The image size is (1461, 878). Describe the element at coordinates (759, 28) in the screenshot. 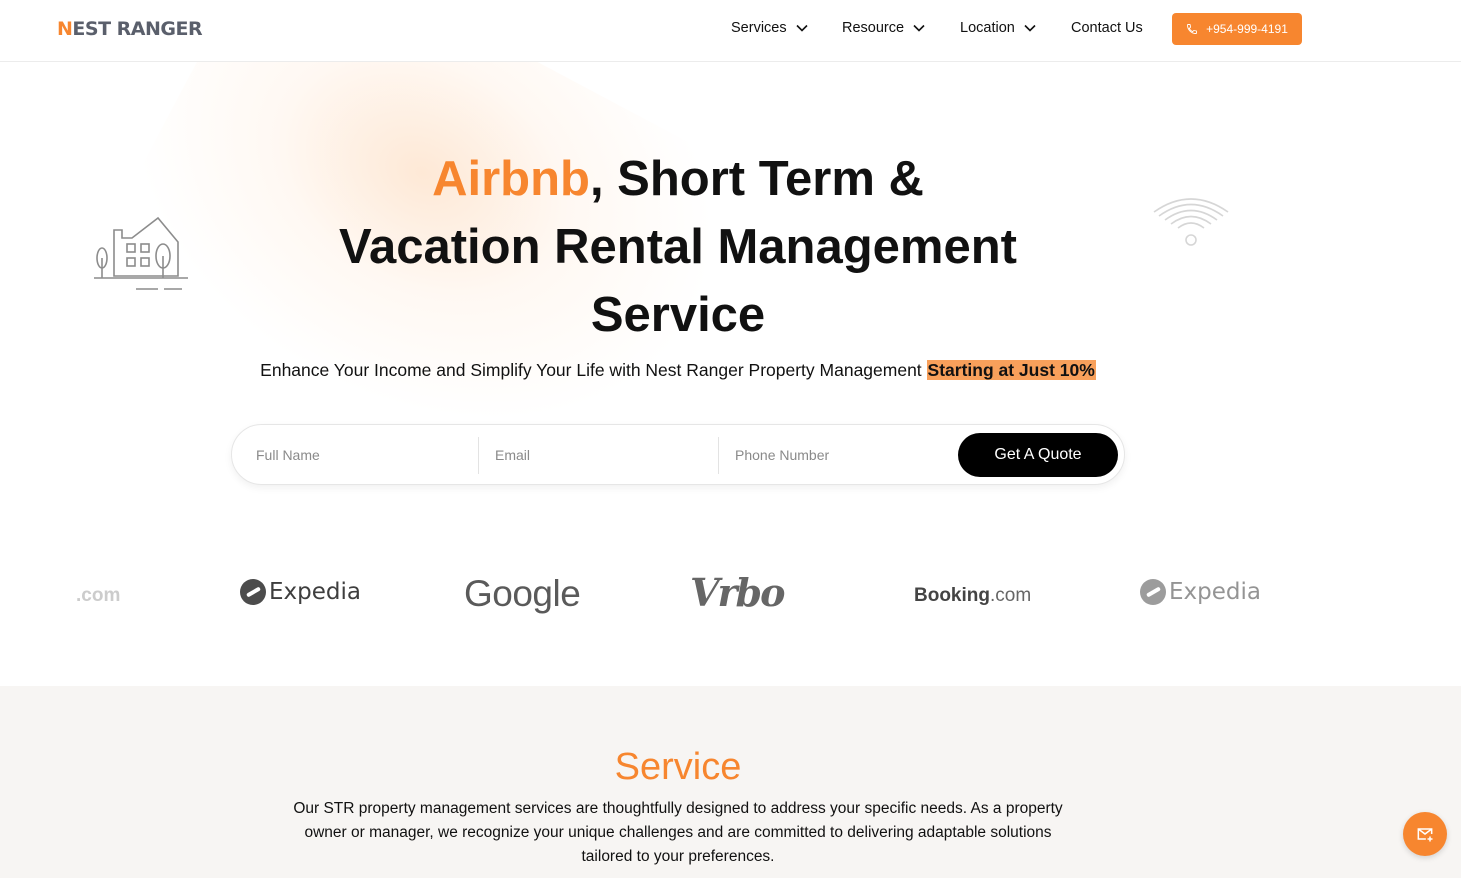

I see `nav-services-label: Services` at that location.